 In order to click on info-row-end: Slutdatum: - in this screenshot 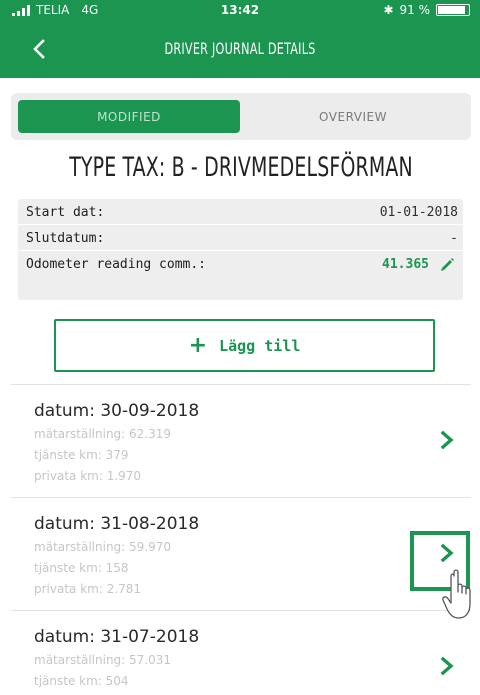, I will do `click(240, 237)`.